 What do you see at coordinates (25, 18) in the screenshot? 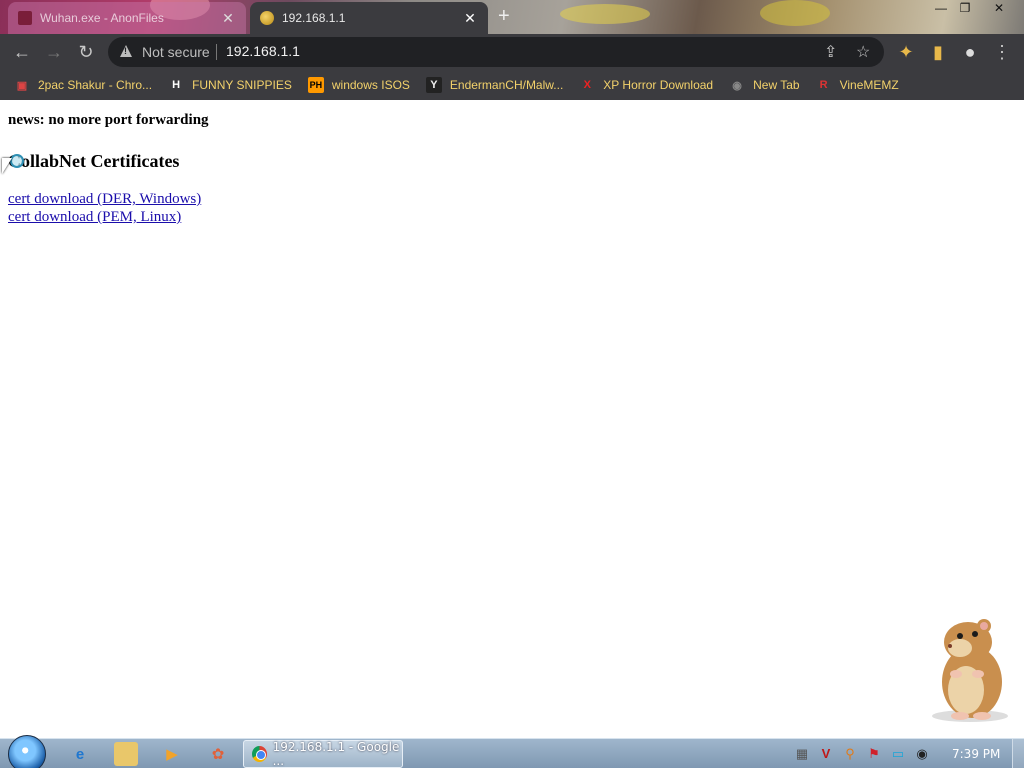
I see `file-icon` at bounding box center [25, 18].